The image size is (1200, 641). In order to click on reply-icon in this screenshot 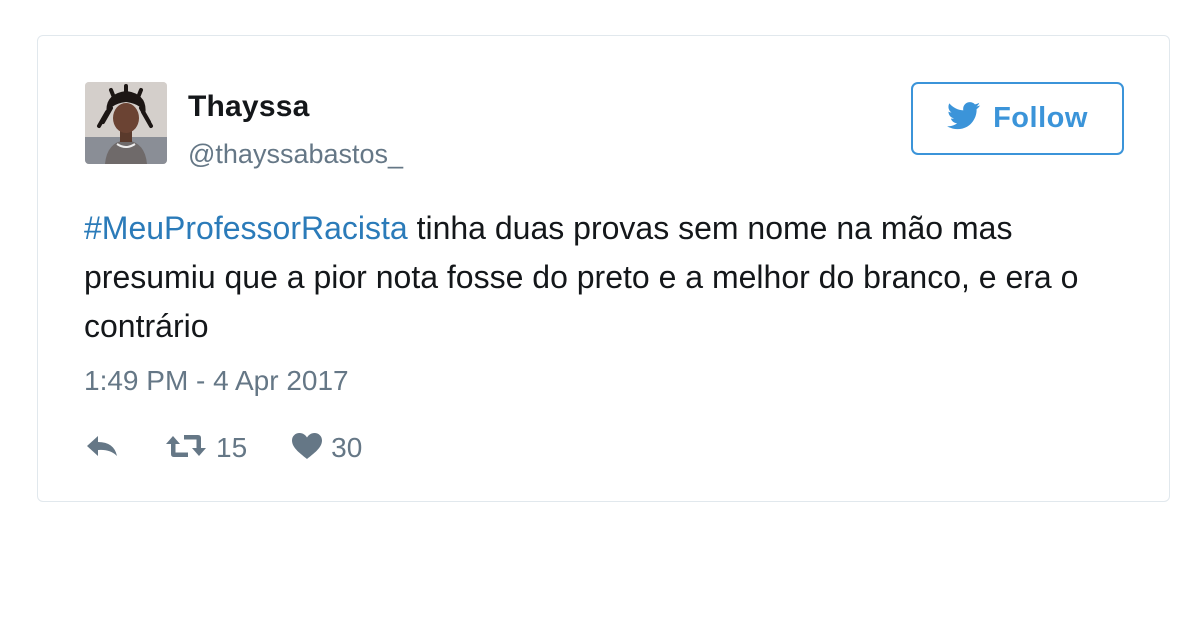, I will do `click(102, 448)`.